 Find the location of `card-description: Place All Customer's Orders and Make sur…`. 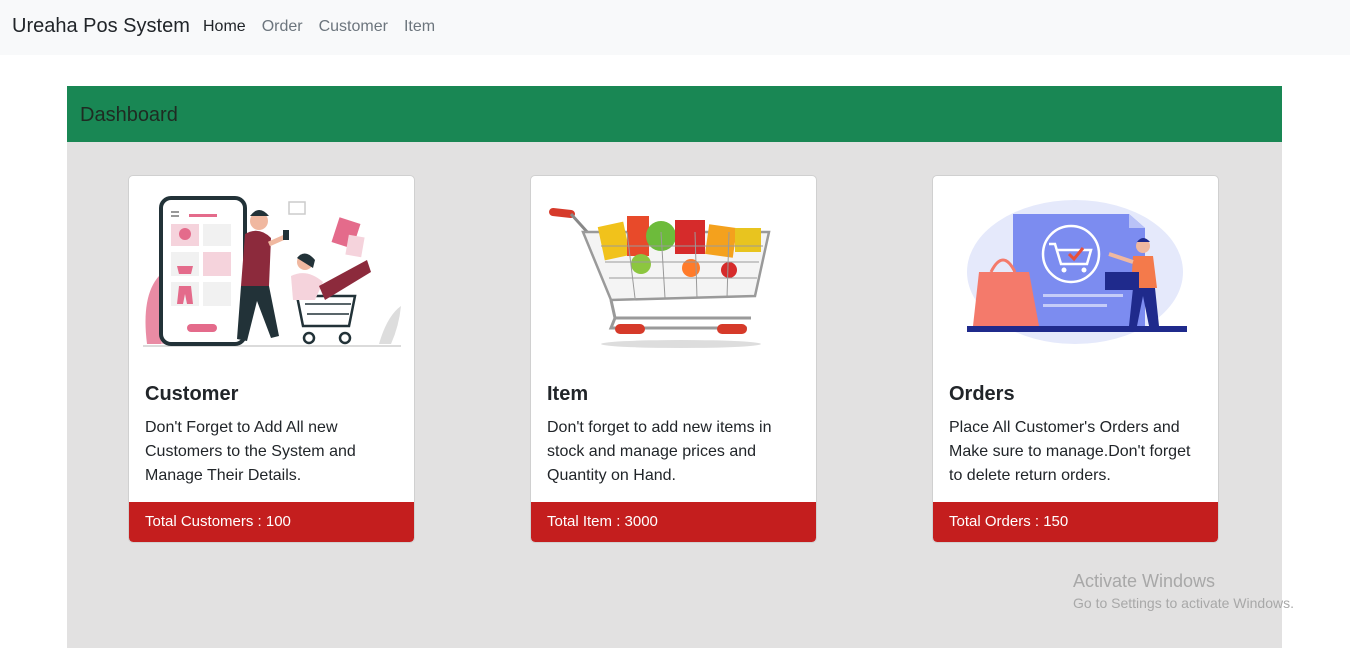

card-description: Place All Customer's Orders and Make sur… is located at coordinates (1070, 451).